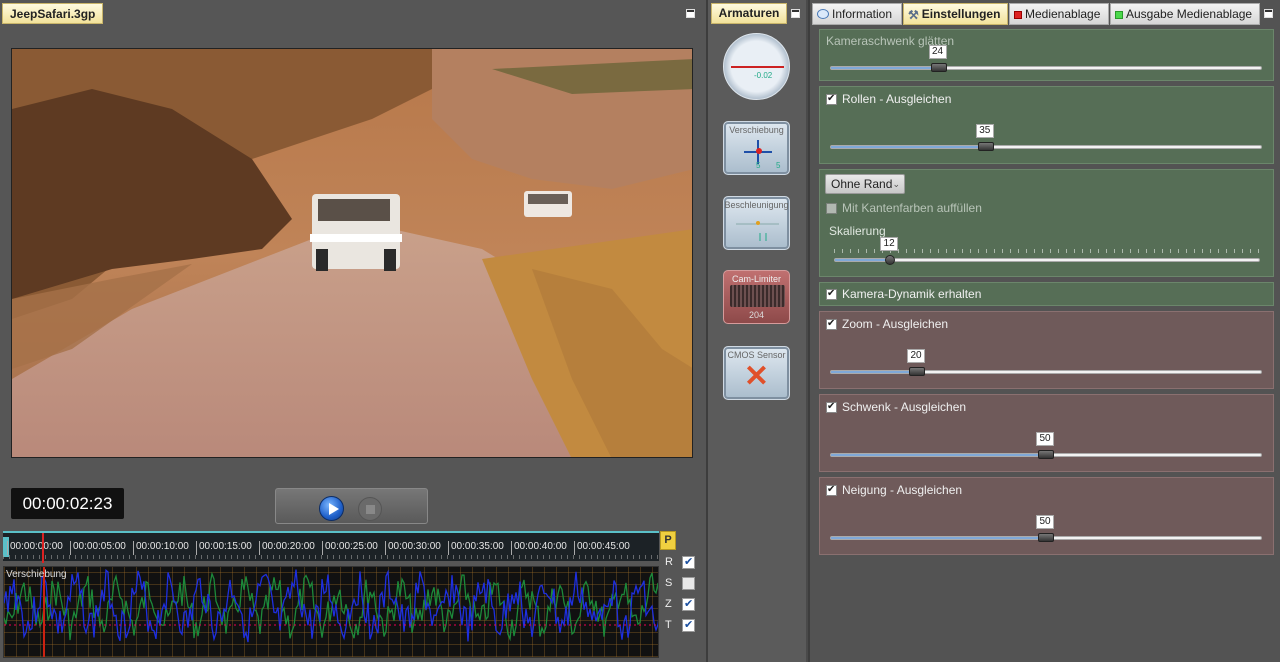  I want to click on neigung-section: Neigung - Ausgleichen 50, so click(1046, 516).